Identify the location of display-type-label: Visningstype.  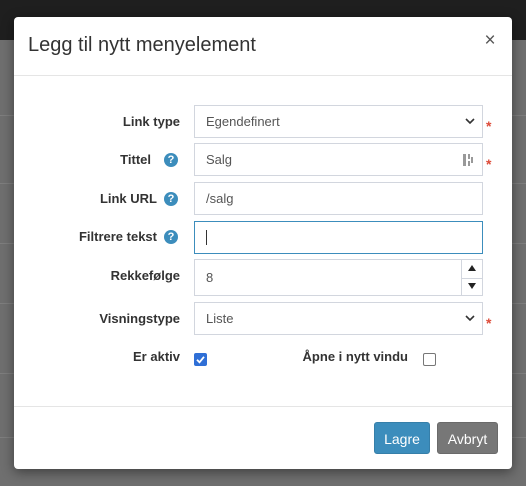
(139, 318).